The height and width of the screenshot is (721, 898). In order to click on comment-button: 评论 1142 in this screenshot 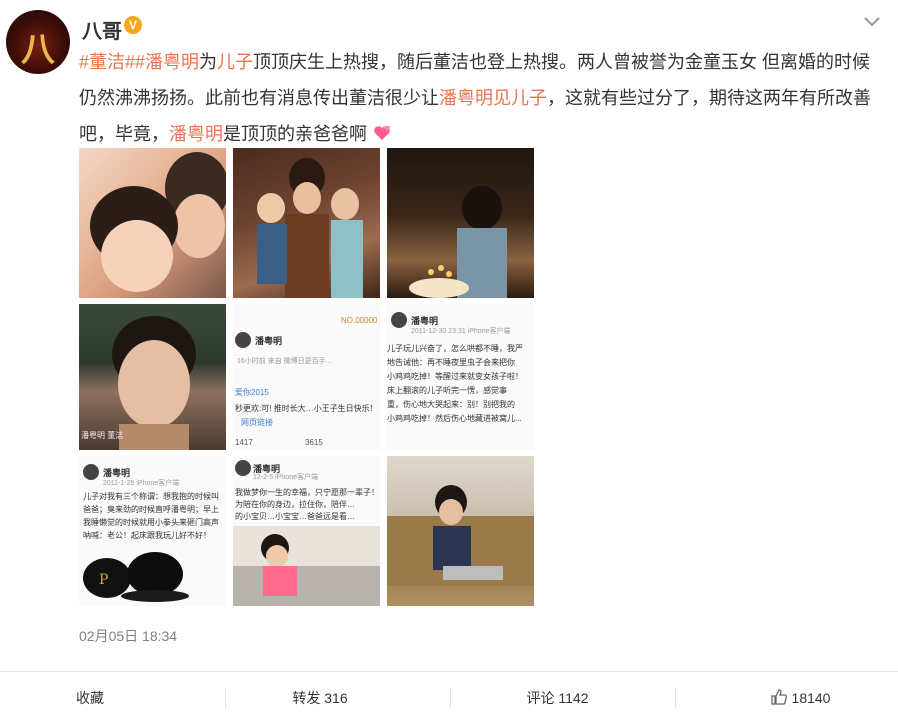, I will do `click(557, 698)`.